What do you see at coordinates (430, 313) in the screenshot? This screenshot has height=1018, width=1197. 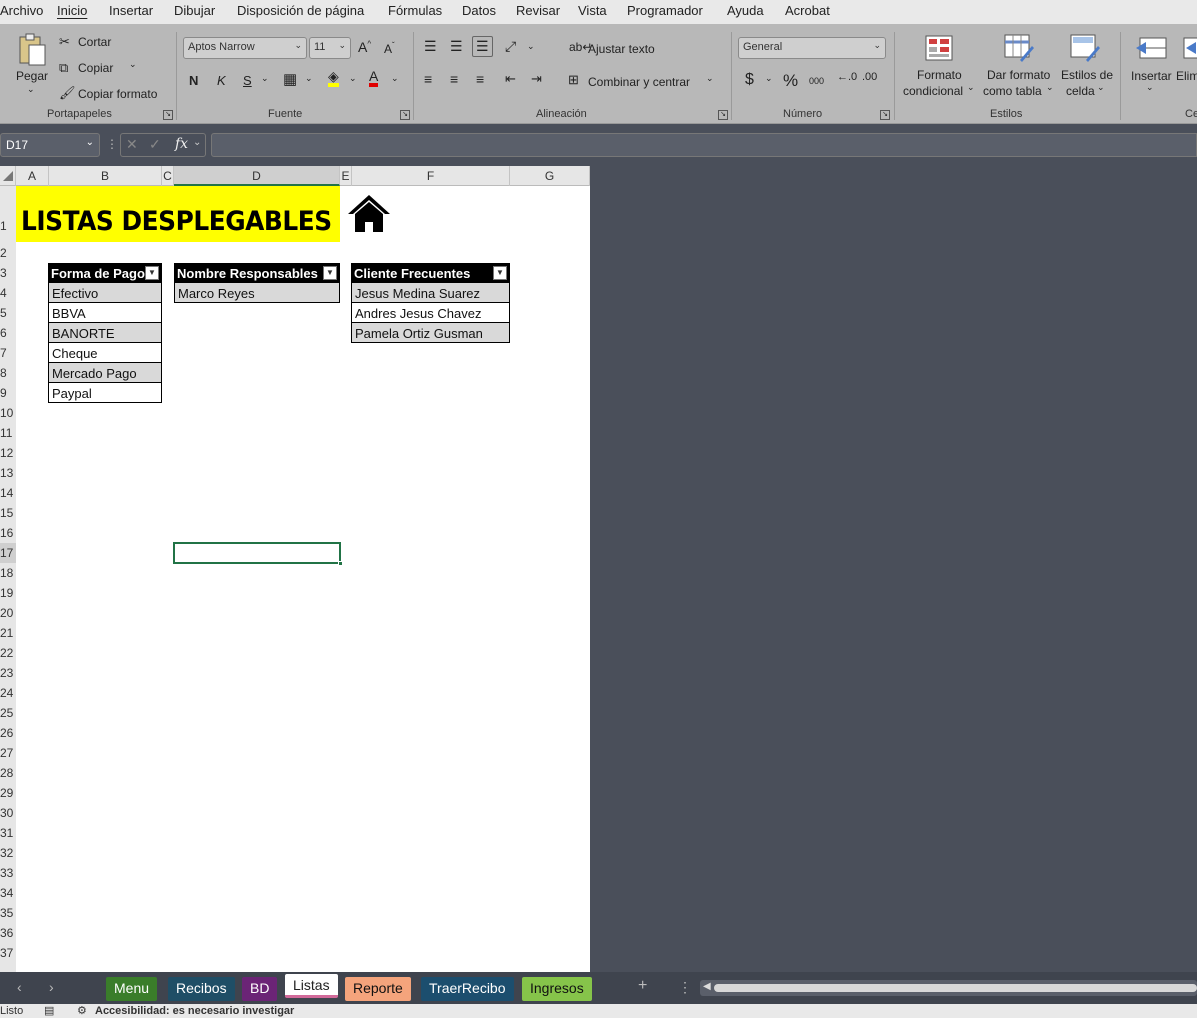 I see `table-row: Andres Jesus Chavez` at bounding box center [430, 313].